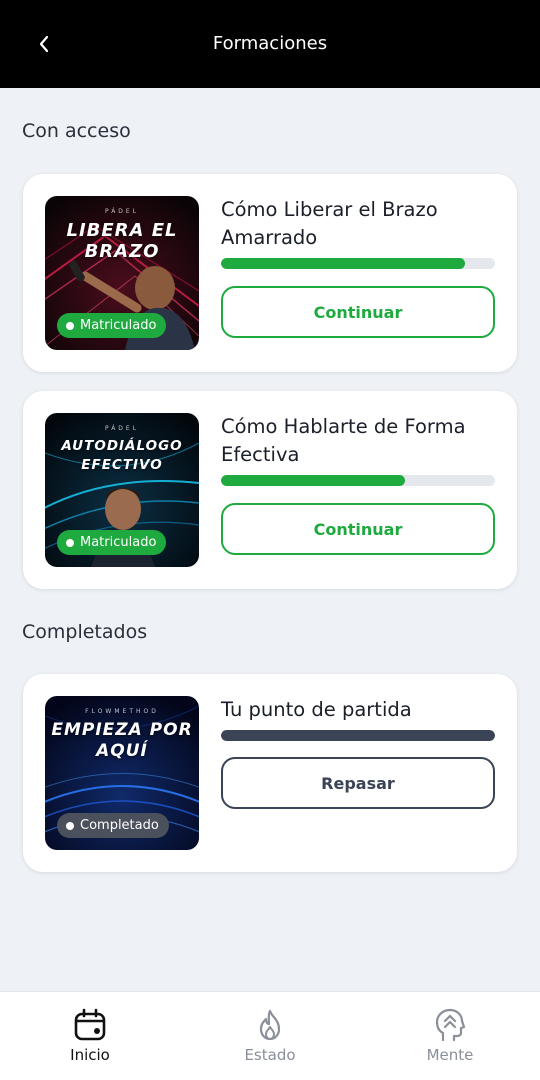  Describe the element at coordinates (85, 632) in the screenshot. I see `section-title-completed: Completados` at that location.